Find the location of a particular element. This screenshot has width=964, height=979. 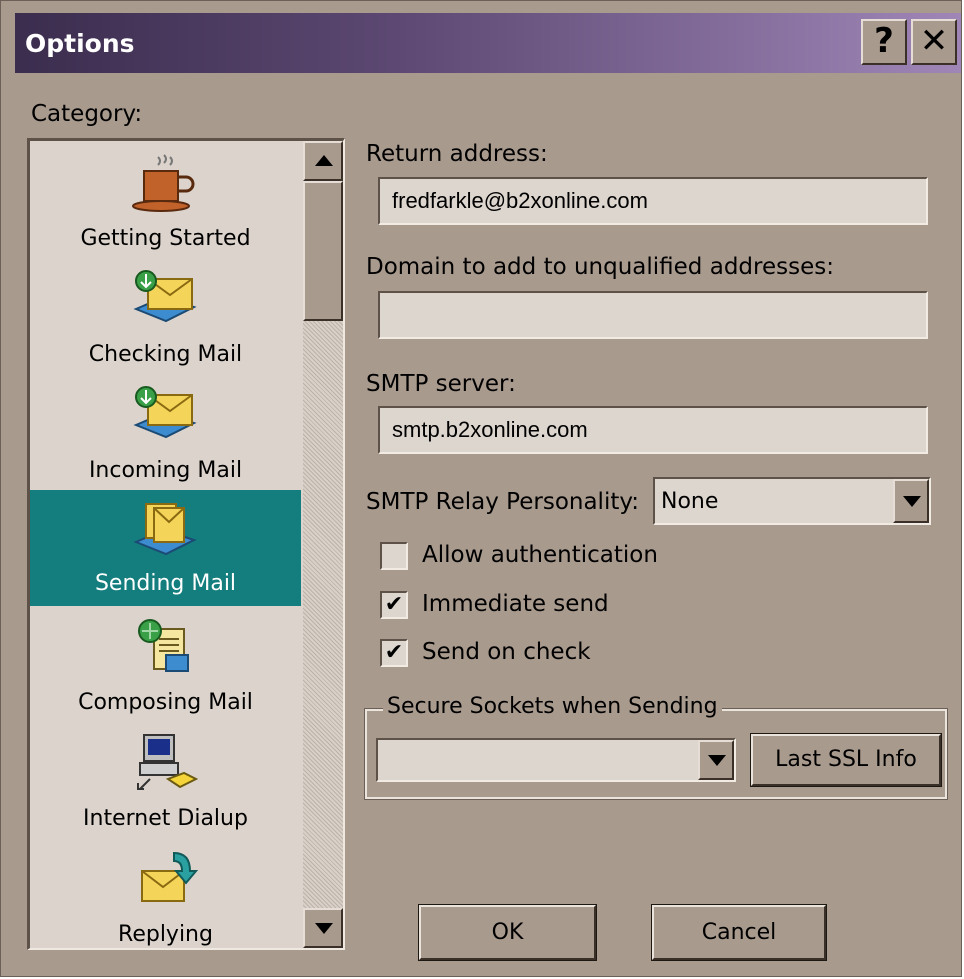

arrow-up-icon is located at coordinates (324, 160).